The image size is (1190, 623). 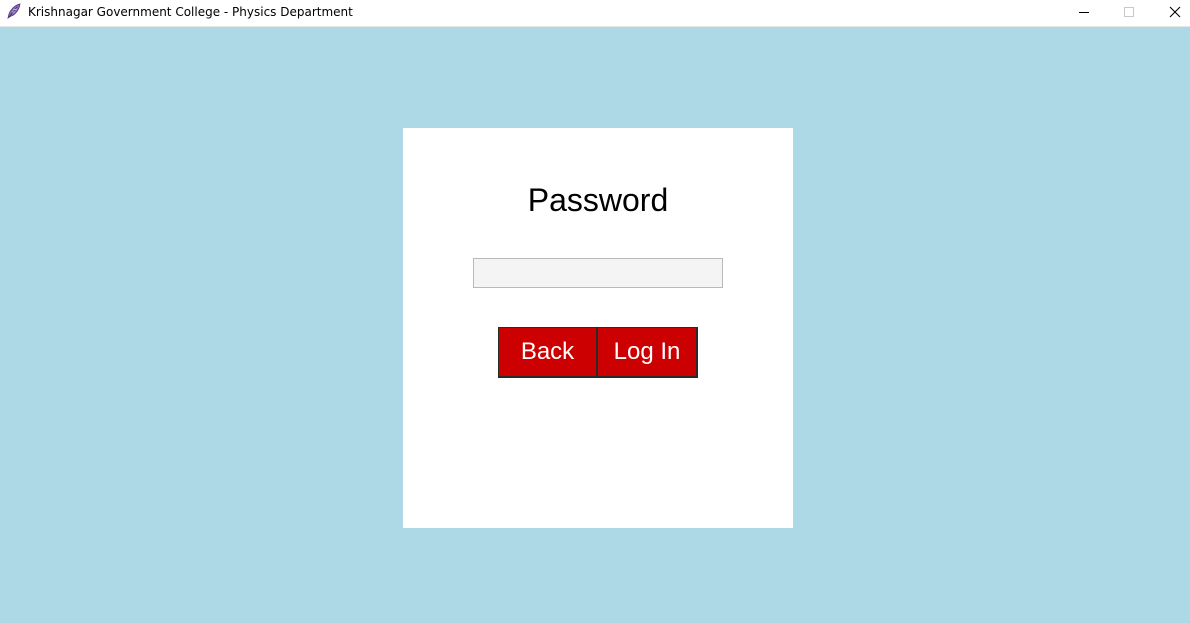 I want to click on password-input, so click(x=598, y=273).